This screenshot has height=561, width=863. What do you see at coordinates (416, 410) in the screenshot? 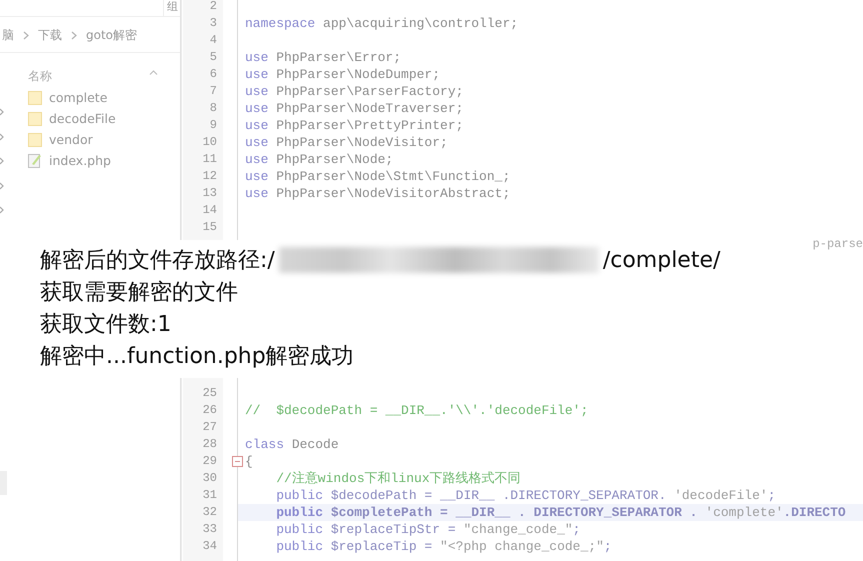
I see `code-line: // $decodePath = __DIR__.'\\'.'decodeFile';` at bounding box center [416, 410].